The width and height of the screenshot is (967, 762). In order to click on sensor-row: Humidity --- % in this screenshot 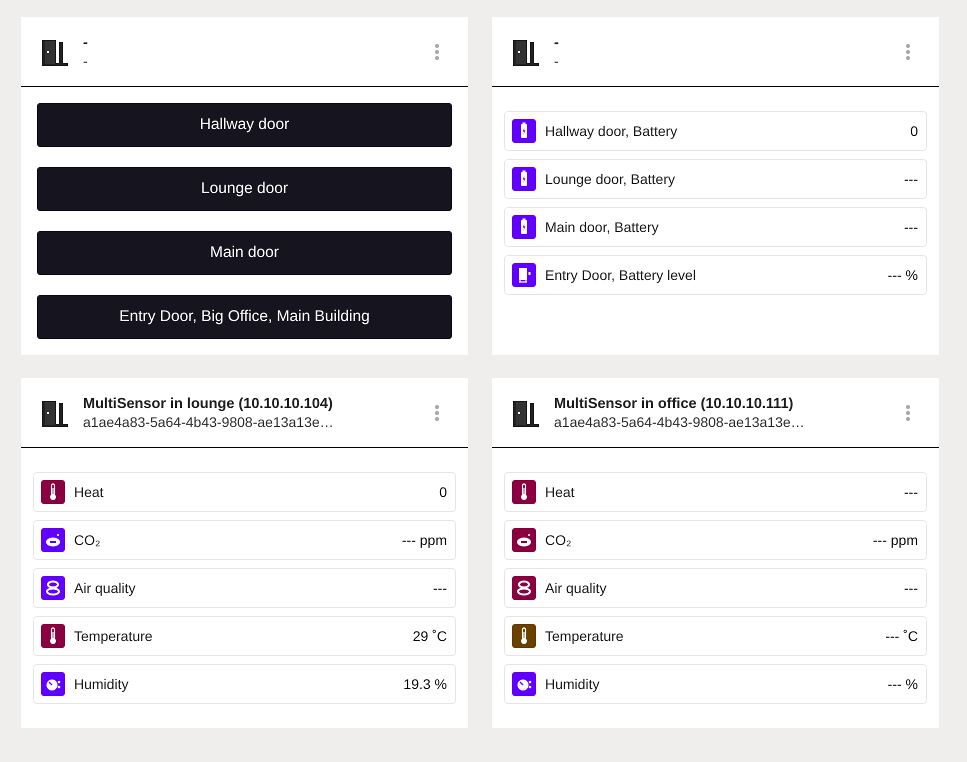, I will do `click(715, 684)`.